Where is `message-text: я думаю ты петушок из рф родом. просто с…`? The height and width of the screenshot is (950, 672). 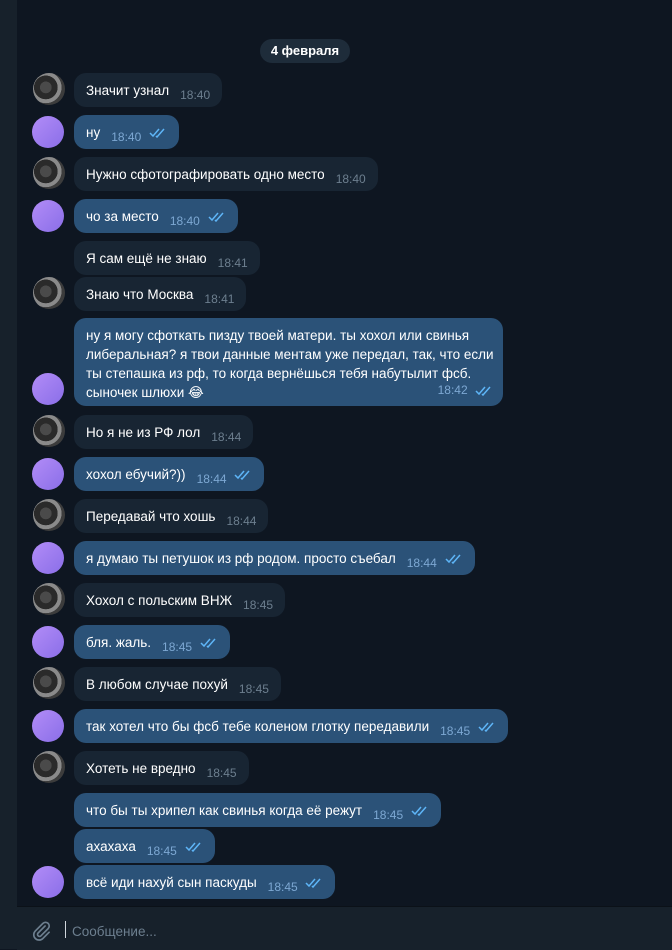 message-text: я думаю ты петушок из рф родом. просто с… is located at coordinates (241, 558).